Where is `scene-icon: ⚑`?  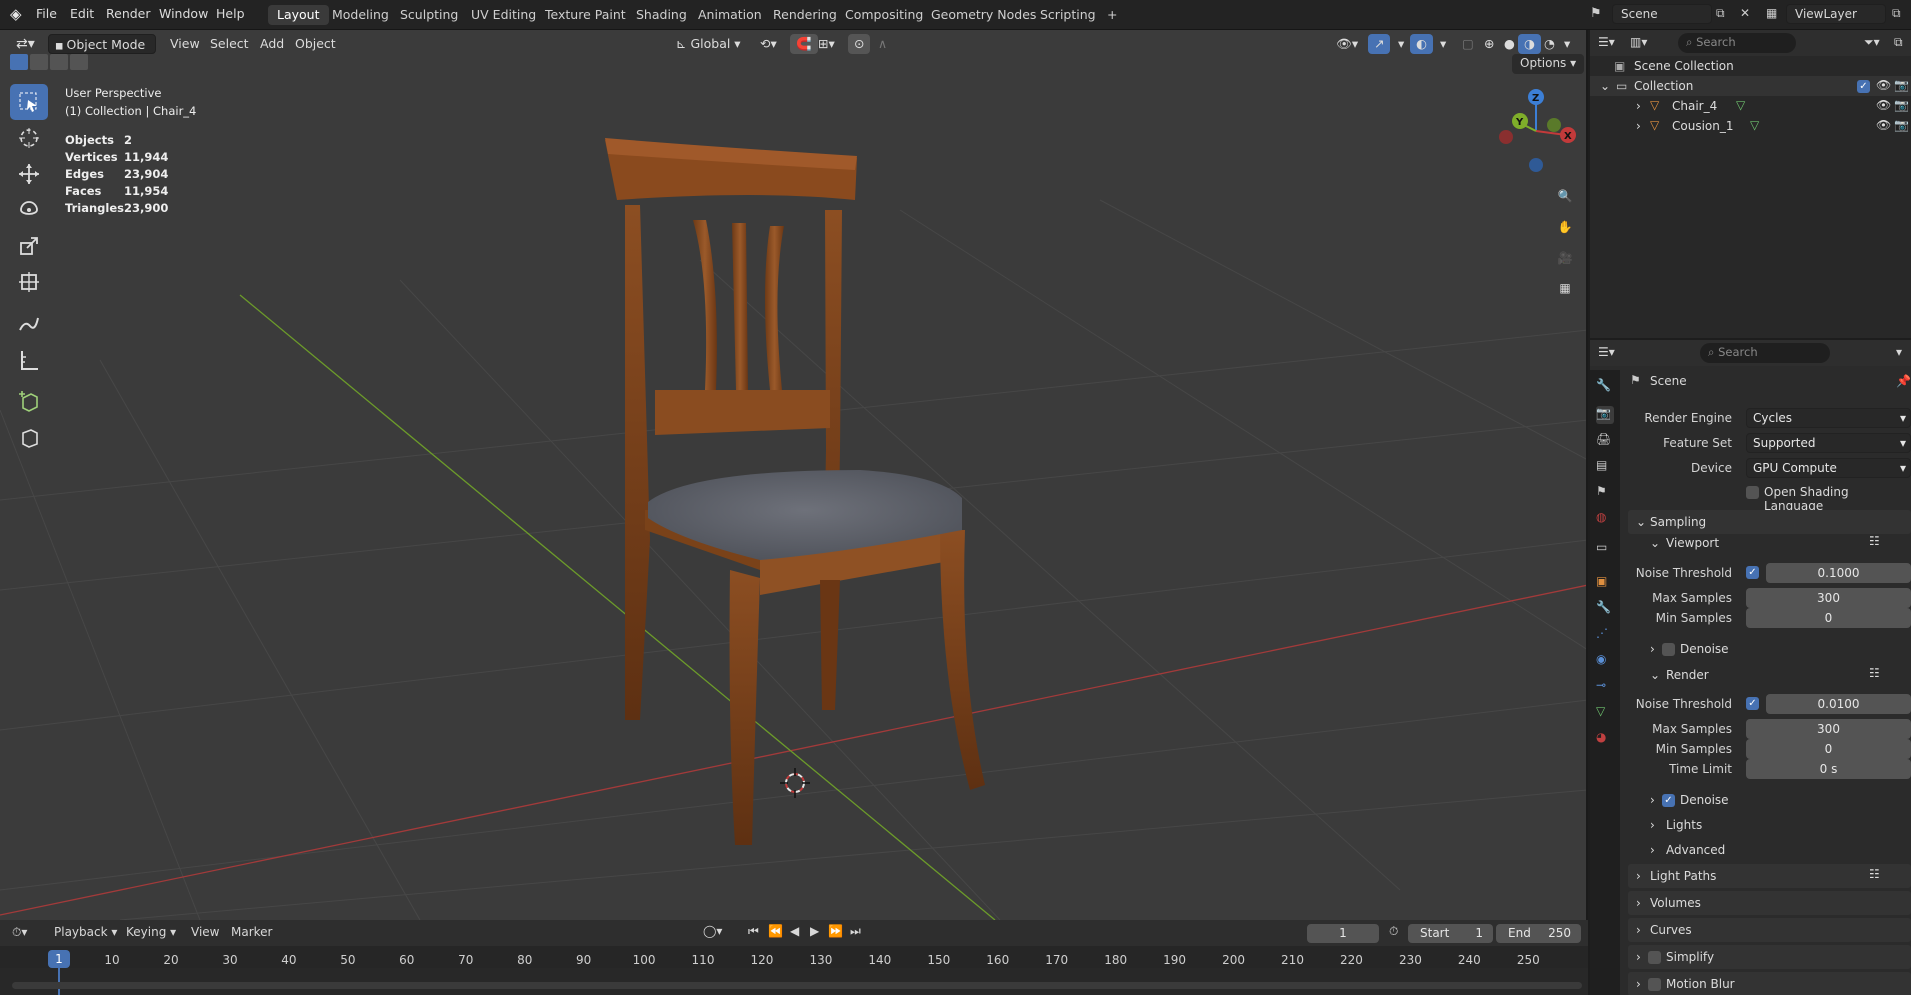 scene-icon: ⚑ is located at coordinates (1596, 13).